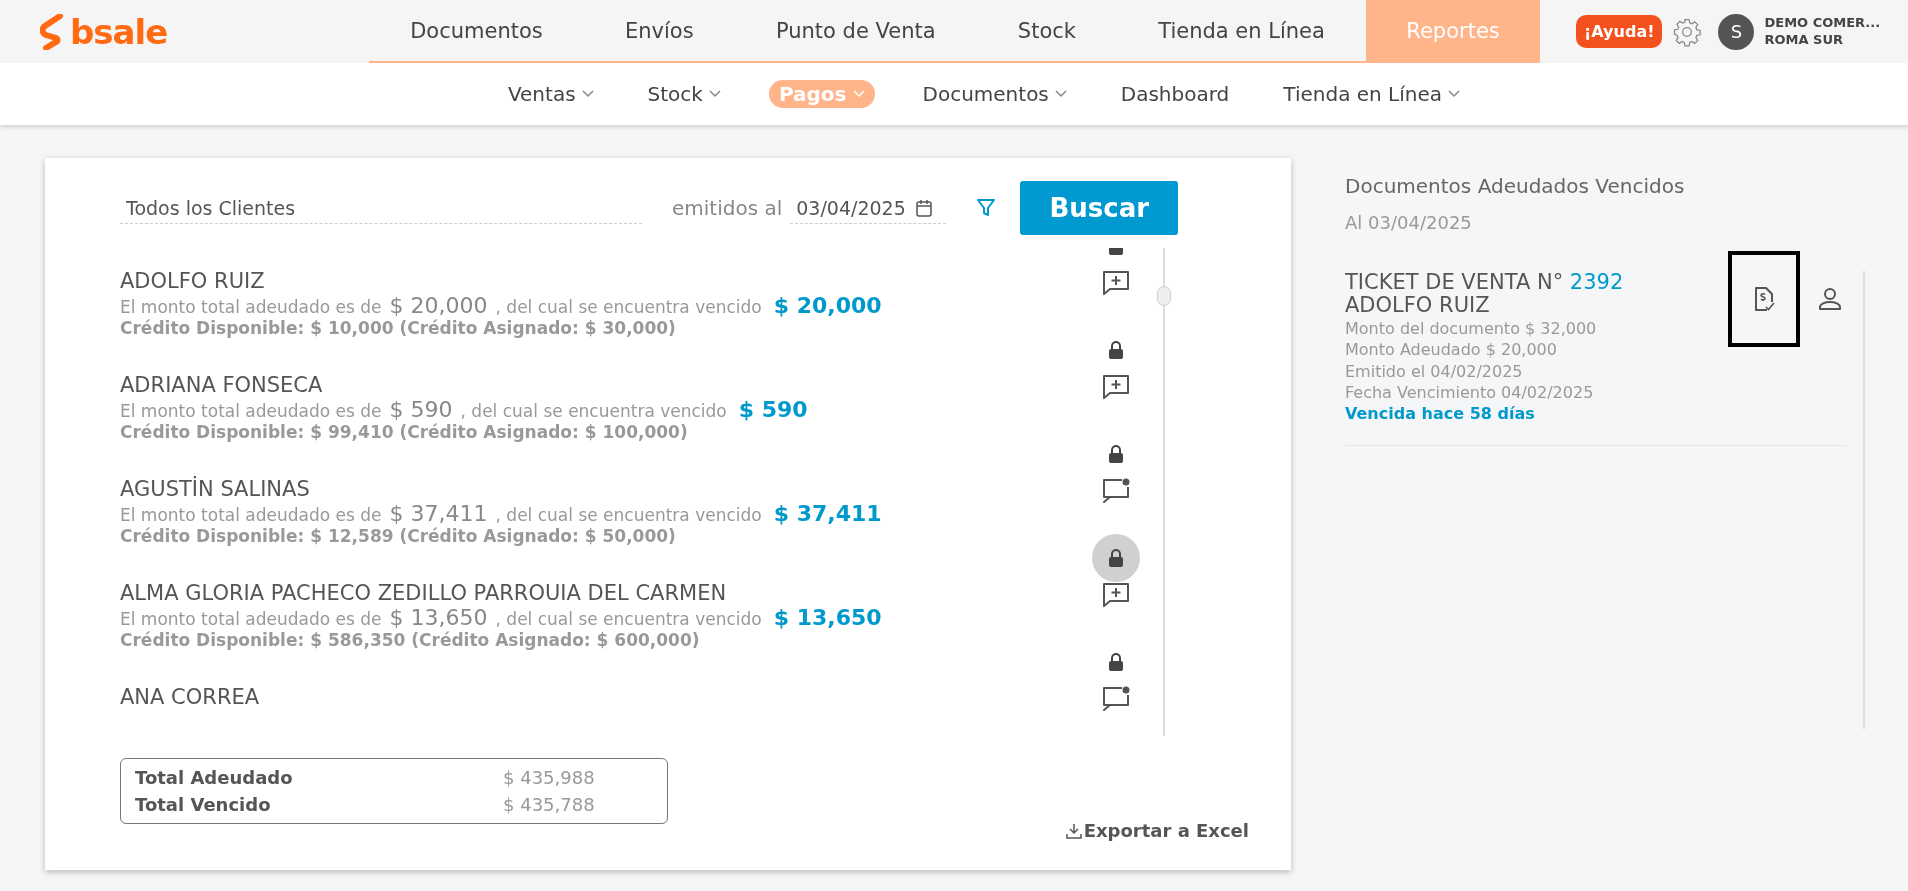  Describe the element at coordinates (215, 490) in the screenshot. I see `client-name: AGUSTİN SALINAS` at that location.